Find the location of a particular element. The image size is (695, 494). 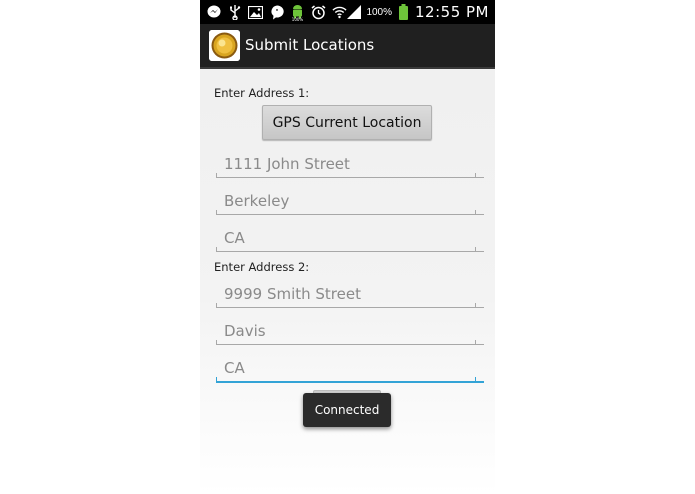

talk-icon: " is located at coordinates (276, 12).